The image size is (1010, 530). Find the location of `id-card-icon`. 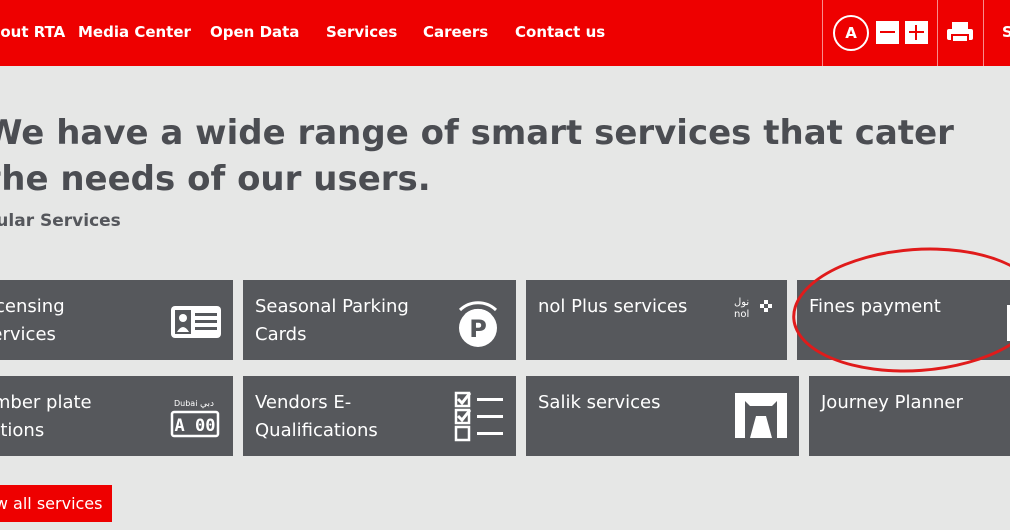

id-card-icon is located at coordinates (196, 322).